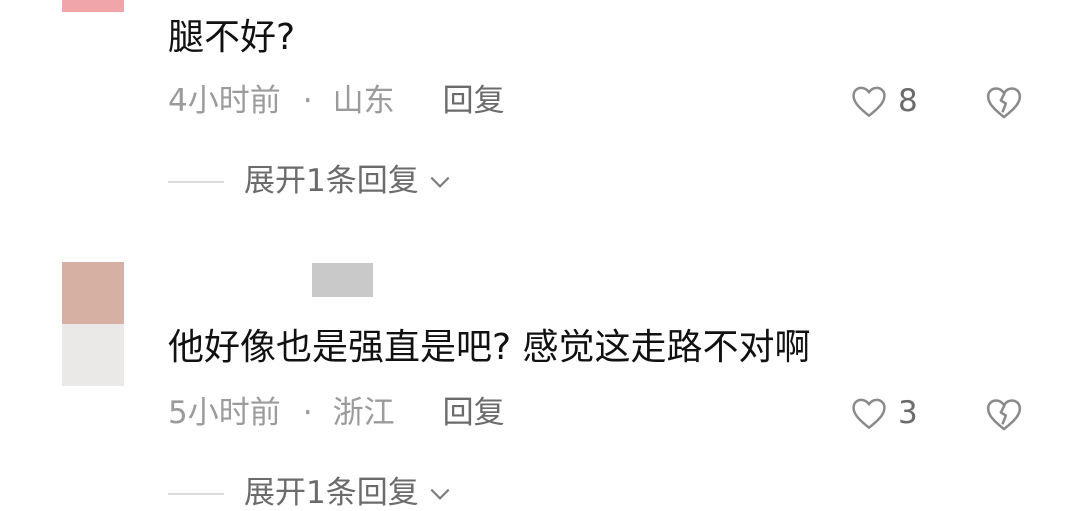  I want to click on username-blur, so click(342, 280).